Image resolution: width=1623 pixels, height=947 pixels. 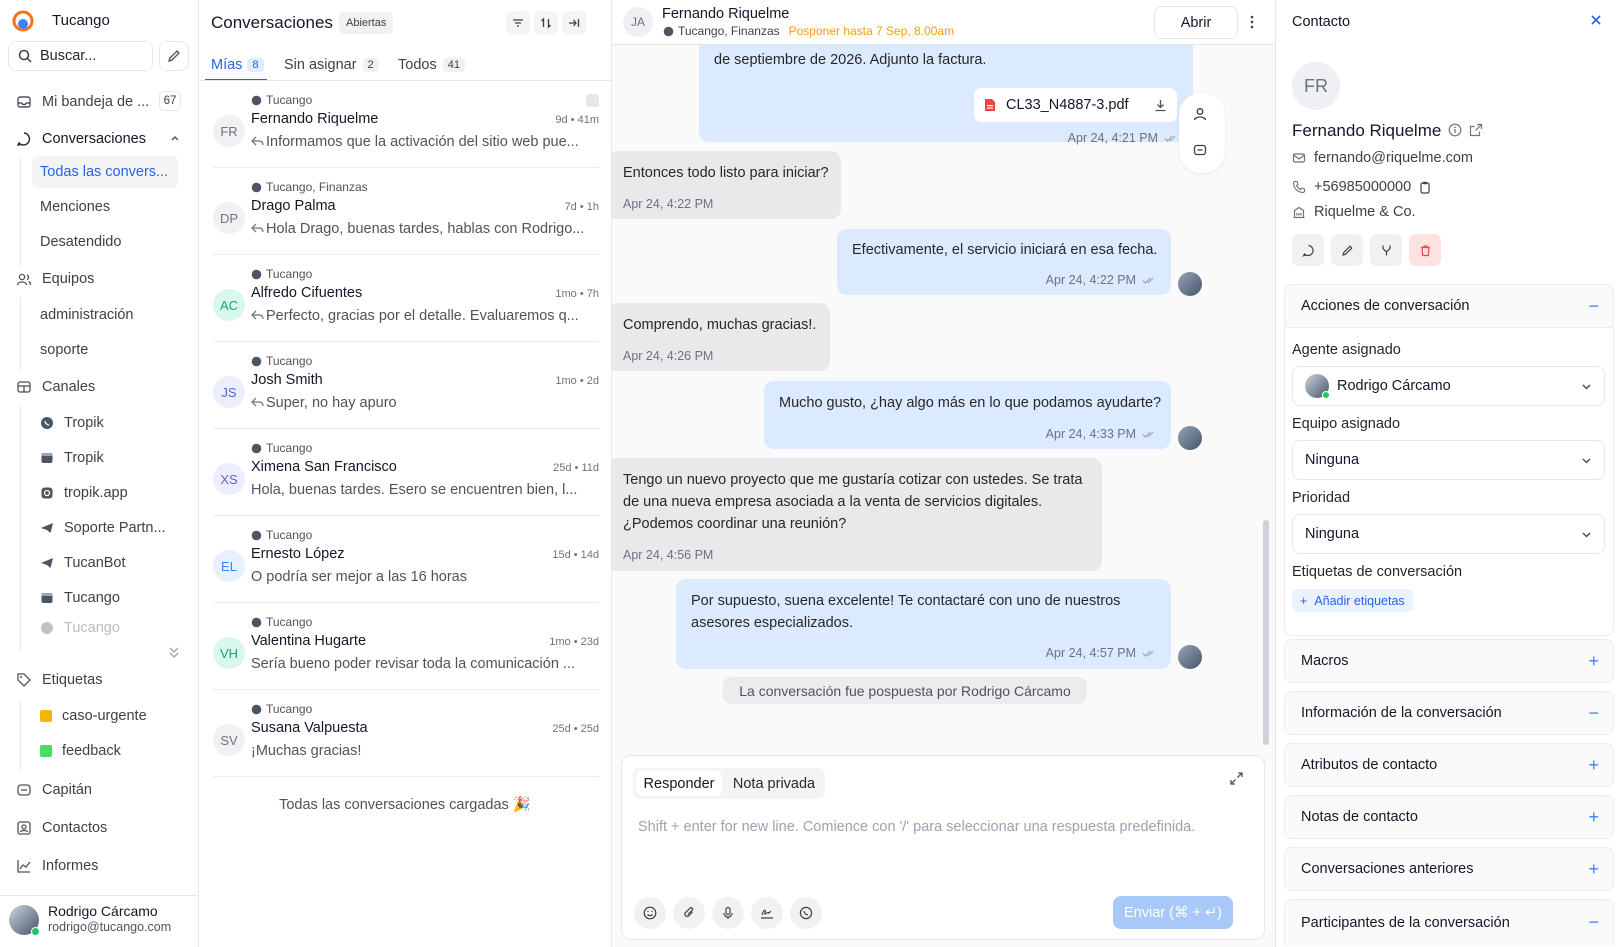 I want to click on nav-unattended: Desatendido, so click(x=105, y=242).